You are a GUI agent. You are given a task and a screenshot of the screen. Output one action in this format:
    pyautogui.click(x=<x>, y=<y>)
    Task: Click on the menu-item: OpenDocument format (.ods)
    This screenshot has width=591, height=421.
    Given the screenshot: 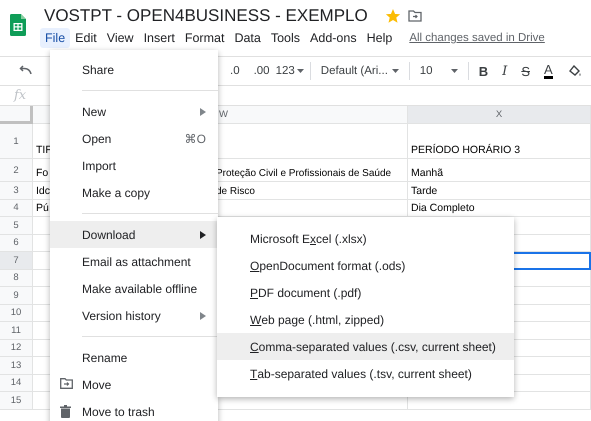 What is the action you would take?
    pyautogui.click(x=365, y=265)
    